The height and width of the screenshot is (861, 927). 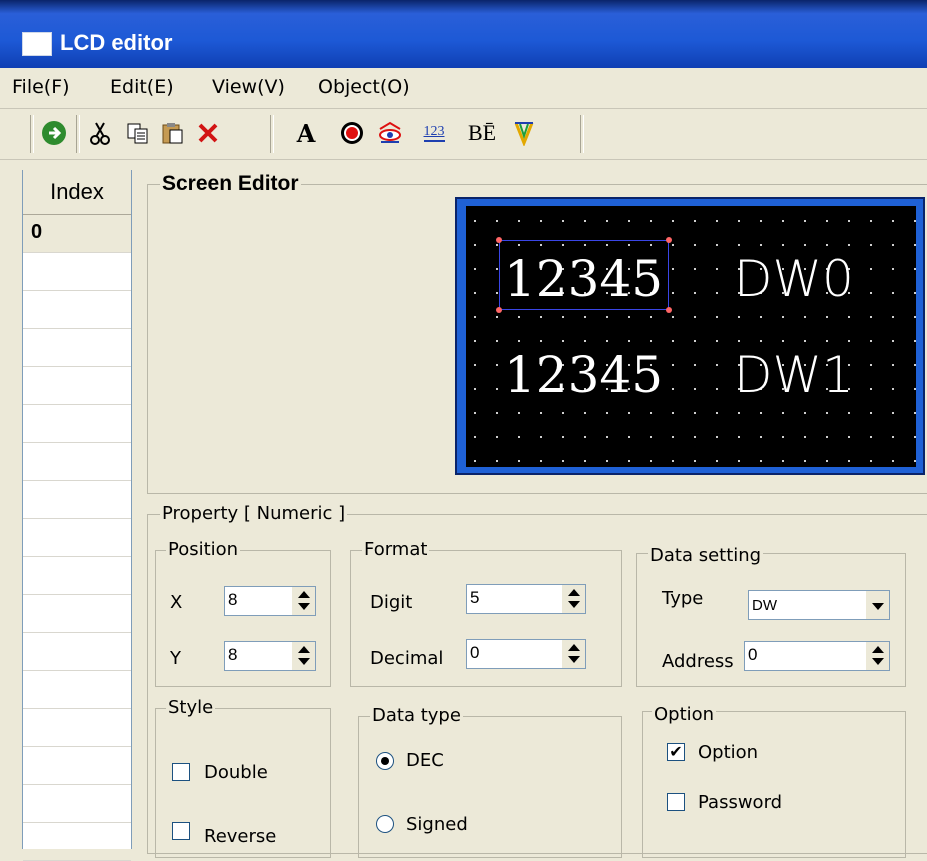 What do you see at coordinates (728, 752) in the screenshot?
I see `option-label: Option` at bounding box center [728, 752].